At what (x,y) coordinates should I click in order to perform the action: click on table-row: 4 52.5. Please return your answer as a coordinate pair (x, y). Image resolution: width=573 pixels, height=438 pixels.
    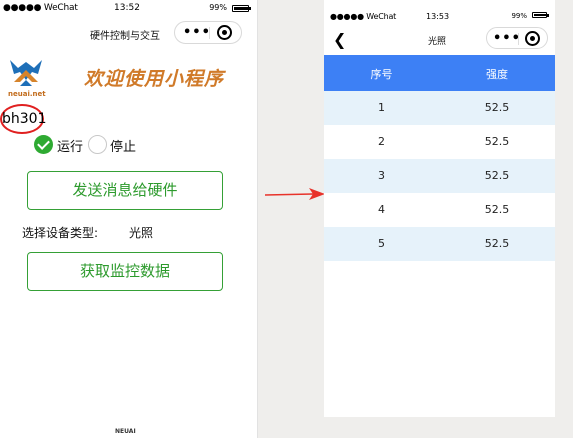
    Looking at the image, I should click on (439, 210).